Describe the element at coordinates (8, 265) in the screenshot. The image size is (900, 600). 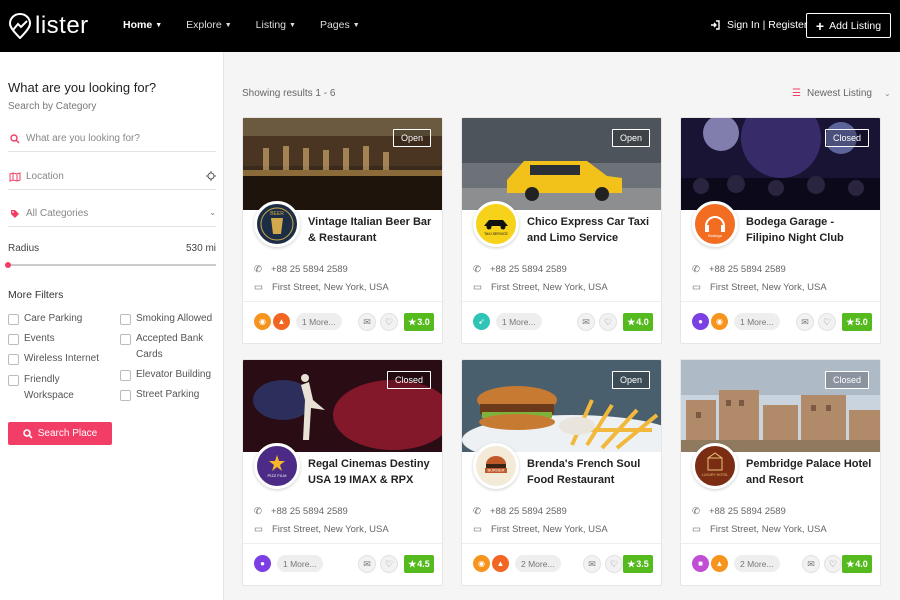
I see `slider-handle` at that location.